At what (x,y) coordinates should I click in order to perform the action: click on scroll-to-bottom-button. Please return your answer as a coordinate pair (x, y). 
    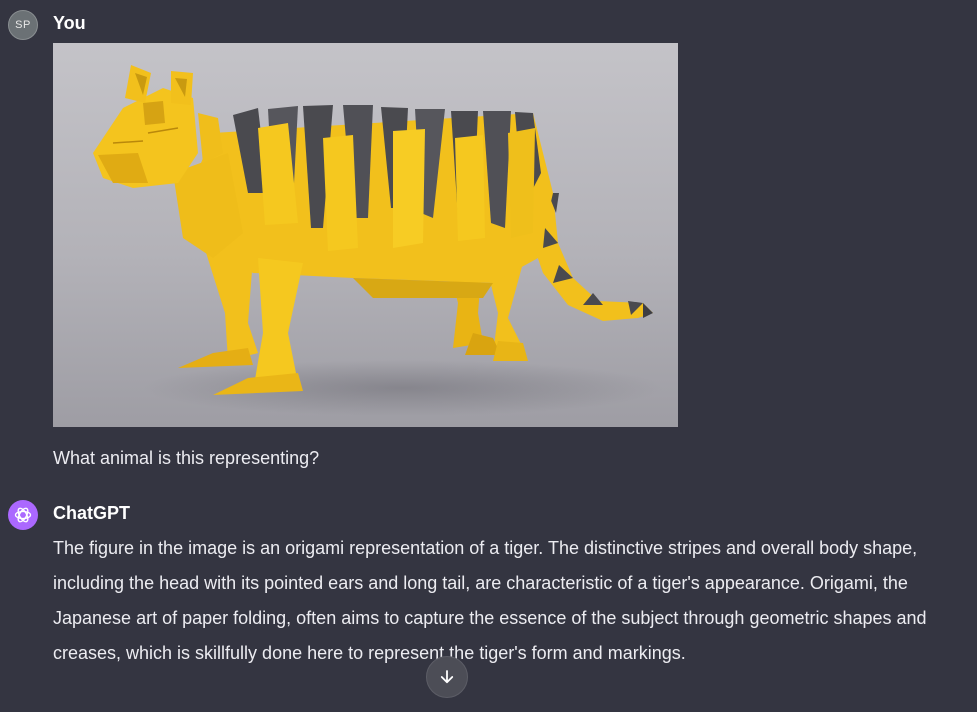
    Looking at the image, I should click on (447, 677).